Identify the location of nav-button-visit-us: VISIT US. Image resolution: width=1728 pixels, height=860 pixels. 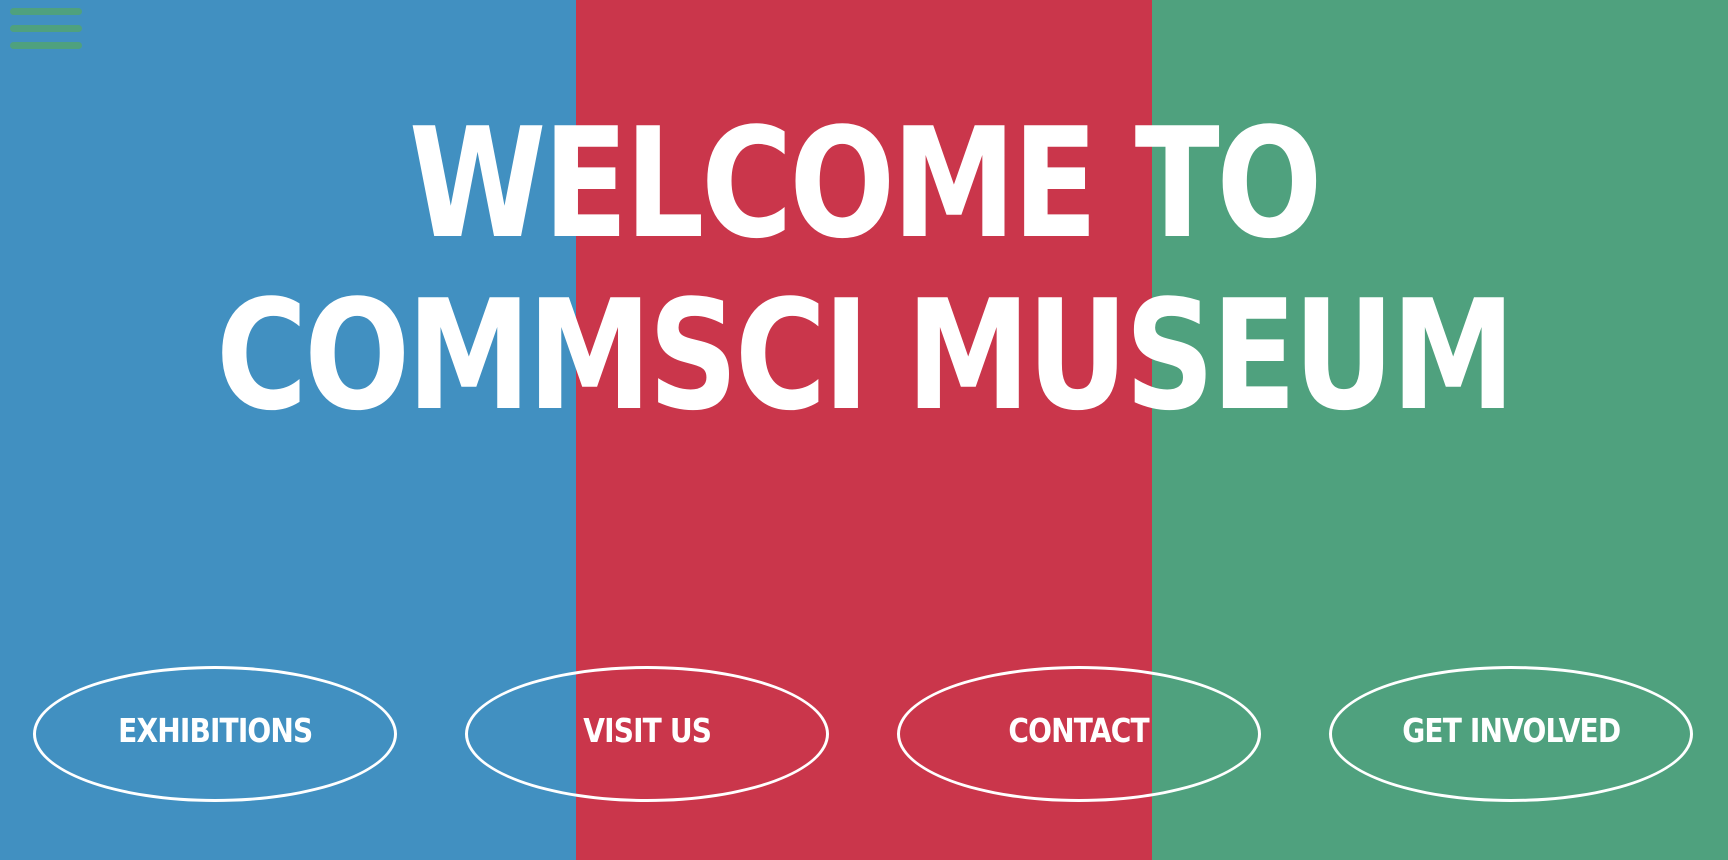
(647, 734).